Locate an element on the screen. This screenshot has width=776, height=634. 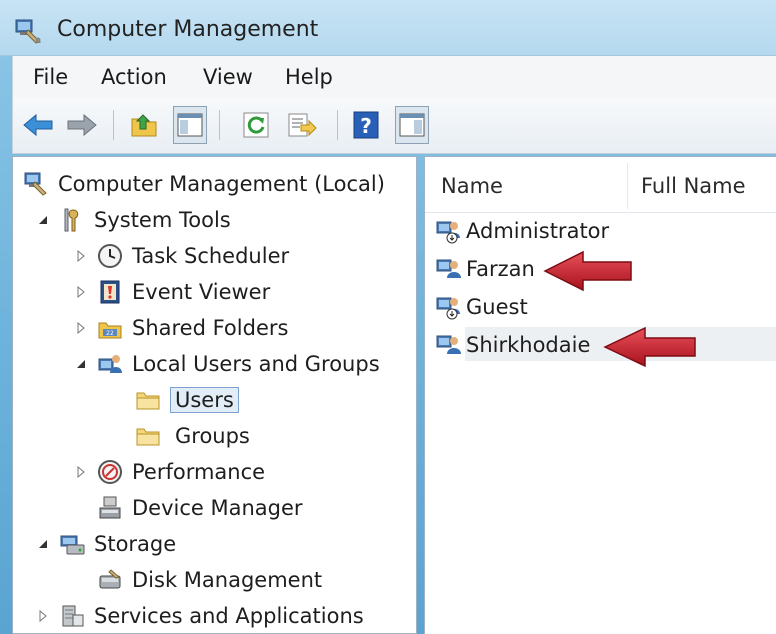
help-icon: ? is located at coordinates (366, 125).